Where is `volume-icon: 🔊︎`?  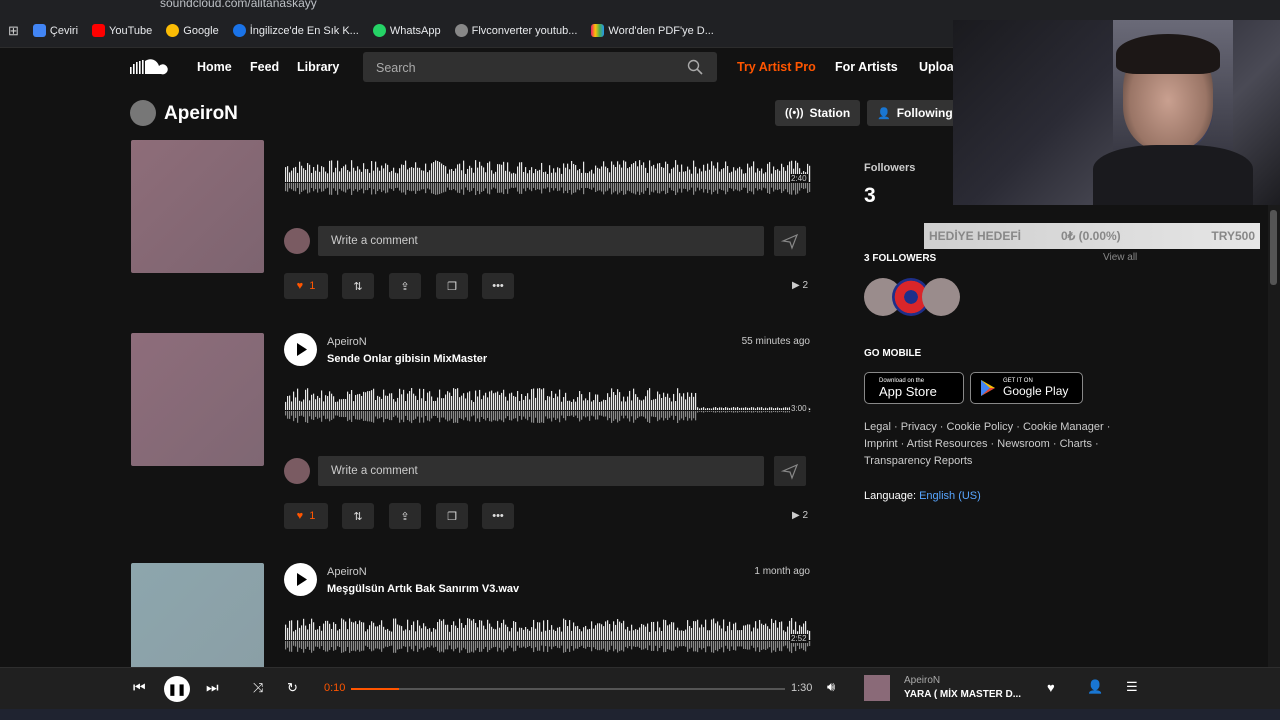 volume-icon: 🔊︎ is located at coordinates (831, 687).